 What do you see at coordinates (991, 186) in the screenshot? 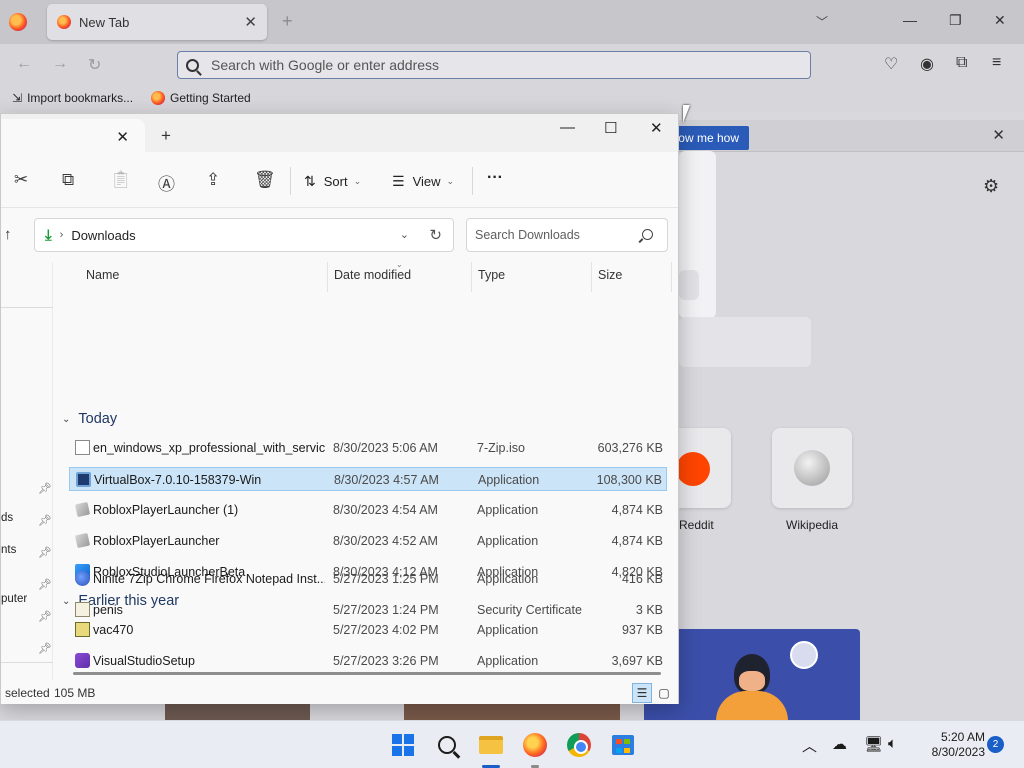
I see `gear-icon: ⚙` at bounding box center [991, 186].